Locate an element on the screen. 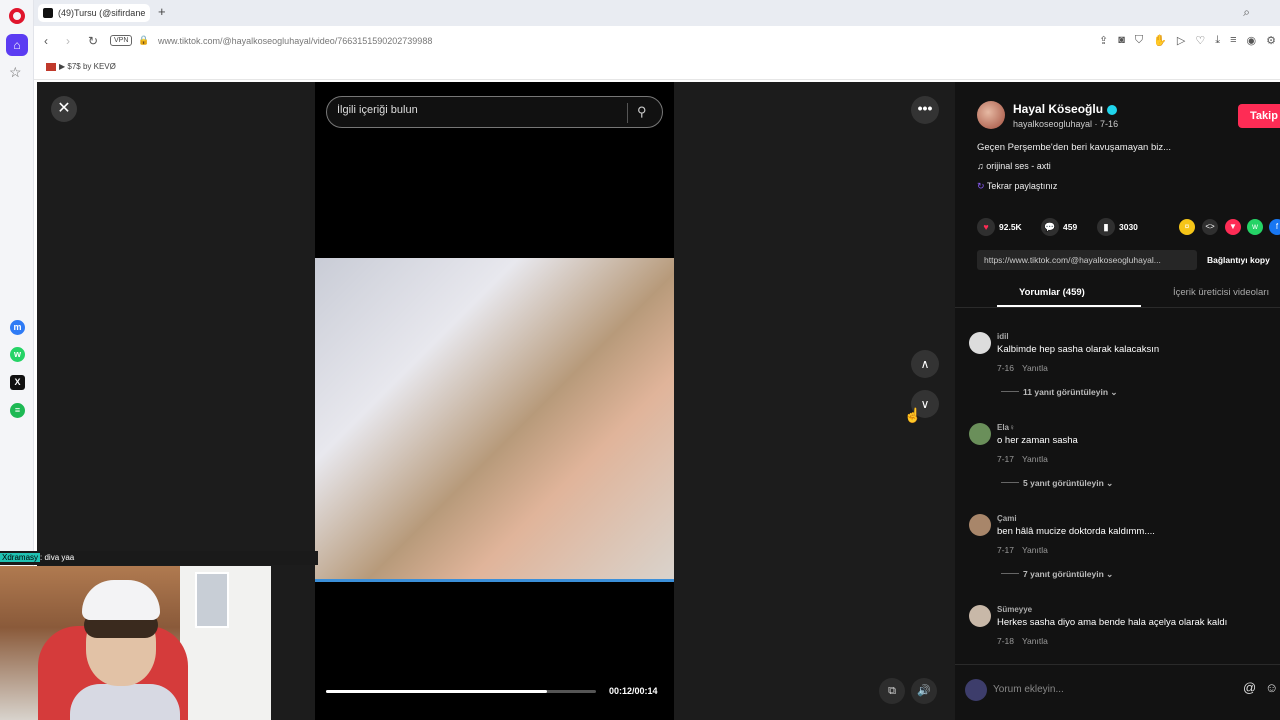  bookmark-item: ▶ $7$ by KEVØ is located at coordinates (81, 66).